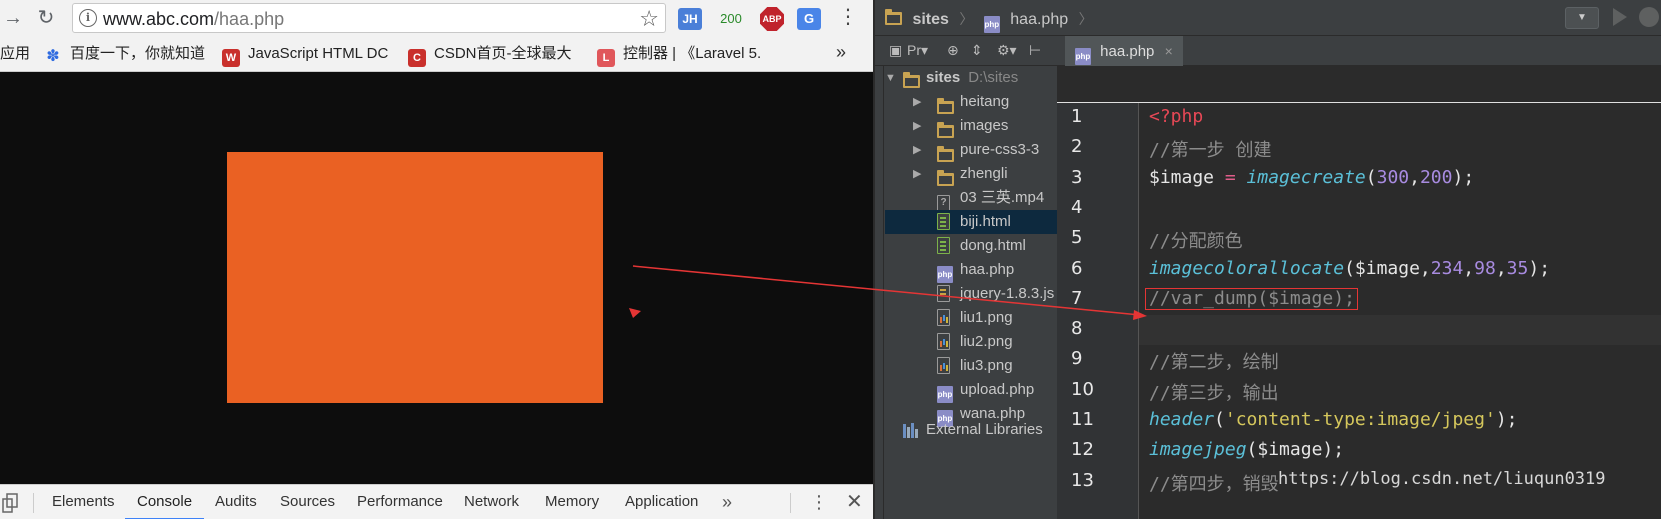  What do you see at coordinates (165, 502) in the screenshot?
I see `devtools-tab-console: Console` at bounding box center [165, 502].